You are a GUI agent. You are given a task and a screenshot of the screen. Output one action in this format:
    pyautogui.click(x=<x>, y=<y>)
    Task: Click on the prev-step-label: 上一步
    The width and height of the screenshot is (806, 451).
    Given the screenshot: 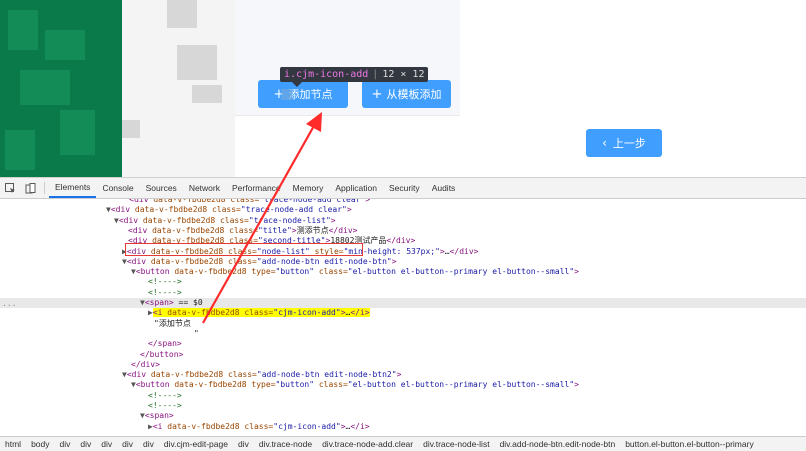 What is the action you would take?
    pyautogui.click(x=629, y=143)
    